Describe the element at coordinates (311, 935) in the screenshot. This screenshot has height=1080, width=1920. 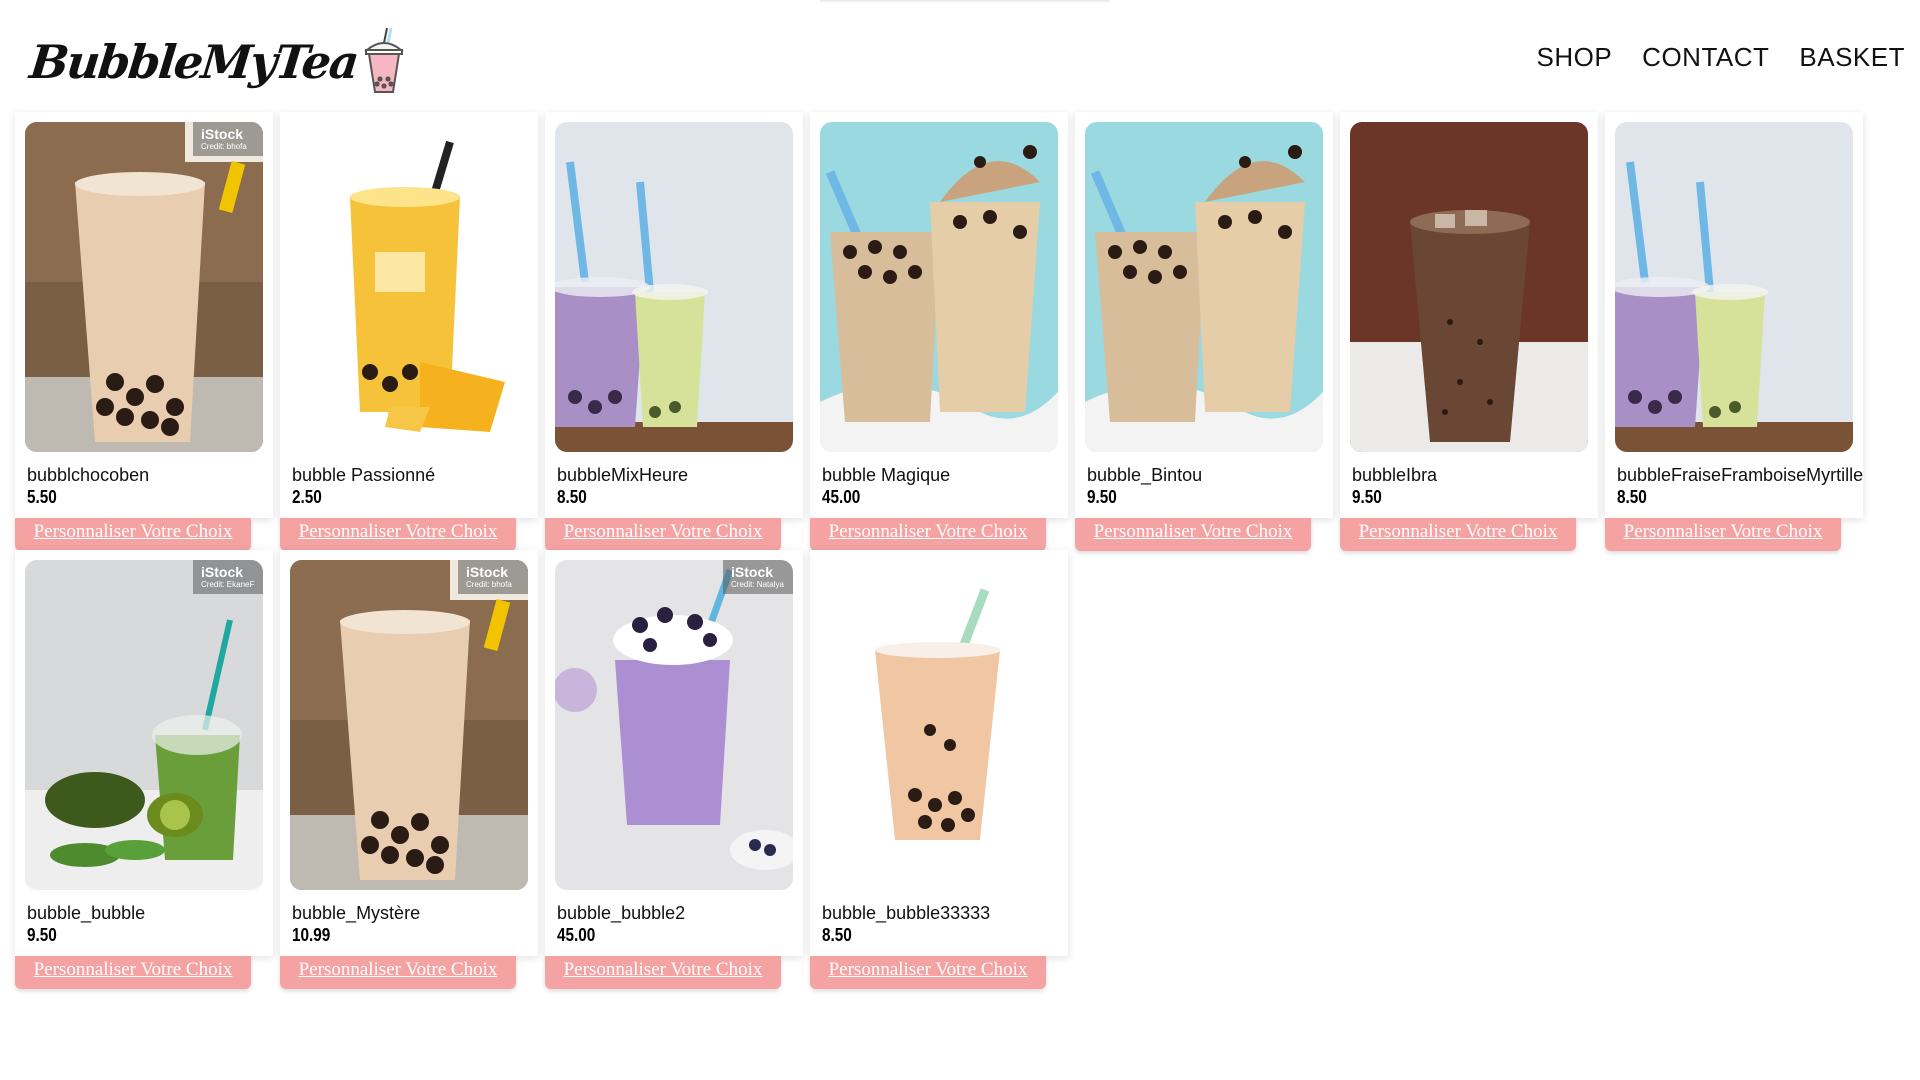
I see `product-price: 10.99` at that location.